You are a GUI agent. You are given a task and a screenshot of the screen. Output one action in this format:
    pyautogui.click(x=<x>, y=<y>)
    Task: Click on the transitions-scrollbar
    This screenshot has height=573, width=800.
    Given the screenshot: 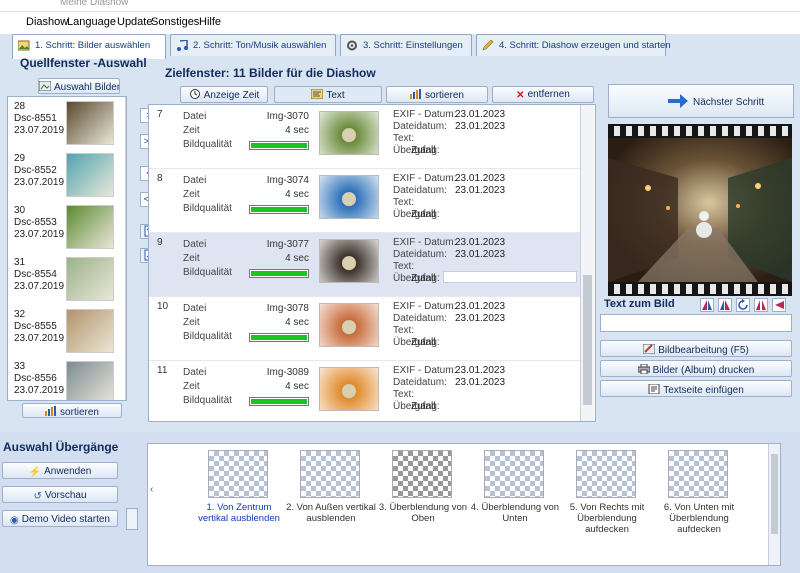 What is the action you would take?
    pyautogui.click(x=774, y=504)
    